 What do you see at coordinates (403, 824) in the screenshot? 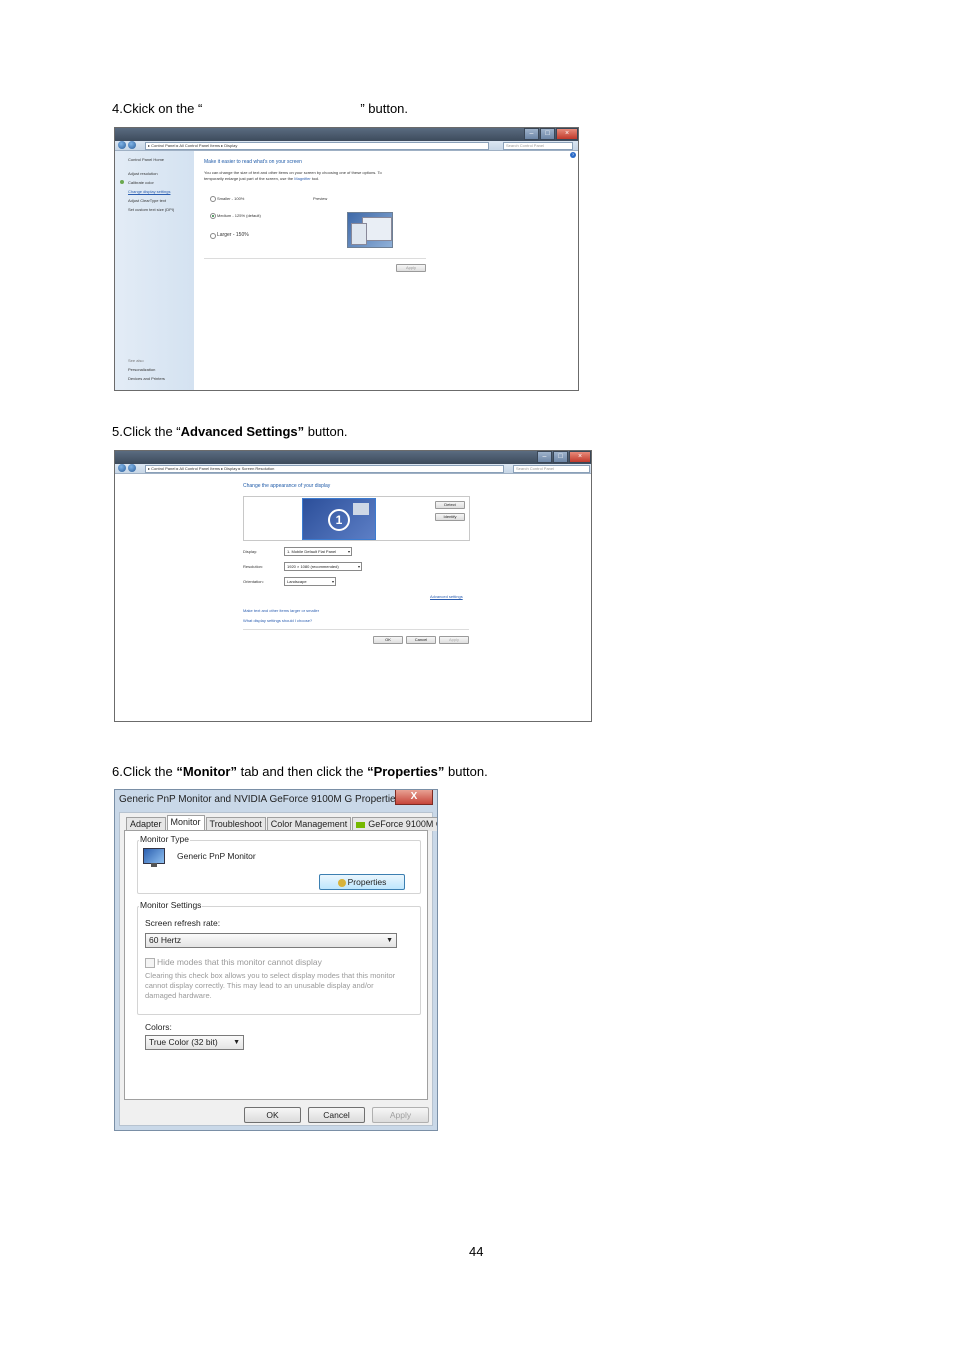
I see `tab-geforce-label: GeForce 9100M G` at bounding box center [403, 824].